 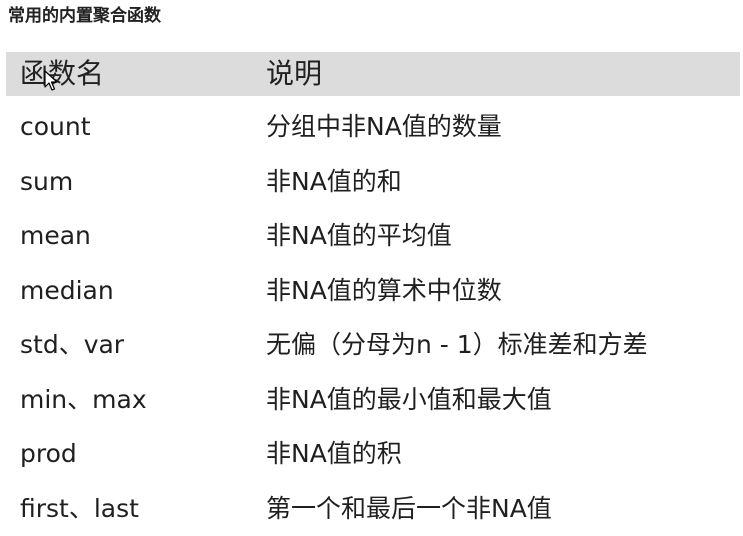 I want to click on table-row: sum 非NA值的和, so click(x=373, y=182).